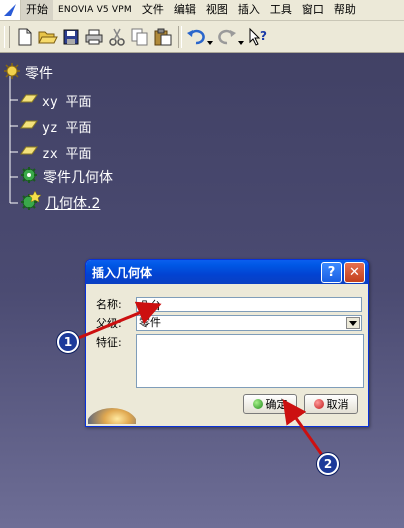 The height and width of the screenshot is (528, 404). Describe the element at coordinates (109, 323) in the screenshot. I see `parent-label: 父级:` at that location.